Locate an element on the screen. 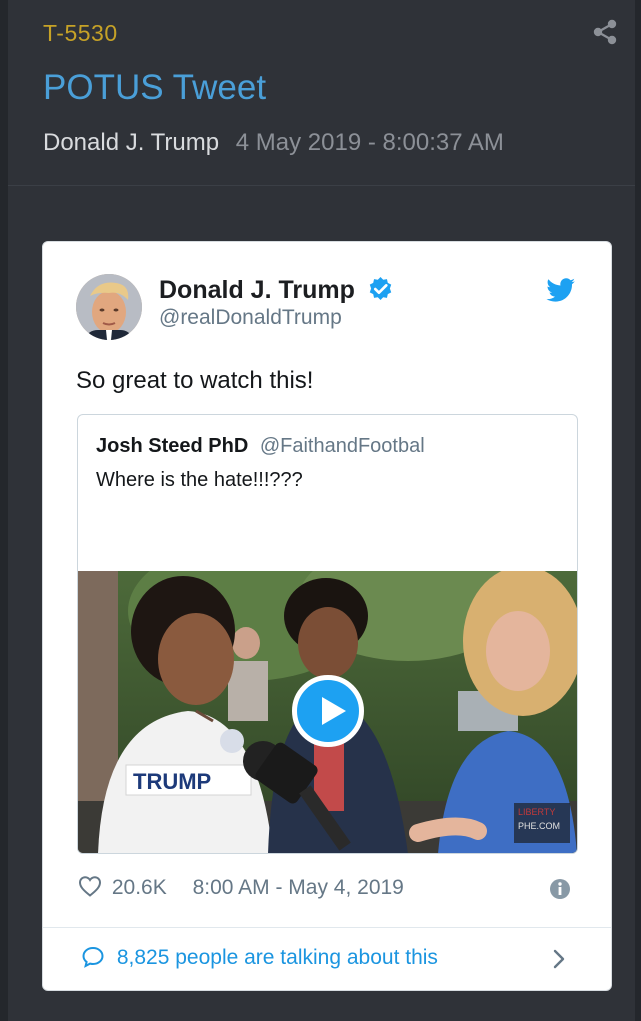  chevron-right-icon is located at coordinates (559, 959).